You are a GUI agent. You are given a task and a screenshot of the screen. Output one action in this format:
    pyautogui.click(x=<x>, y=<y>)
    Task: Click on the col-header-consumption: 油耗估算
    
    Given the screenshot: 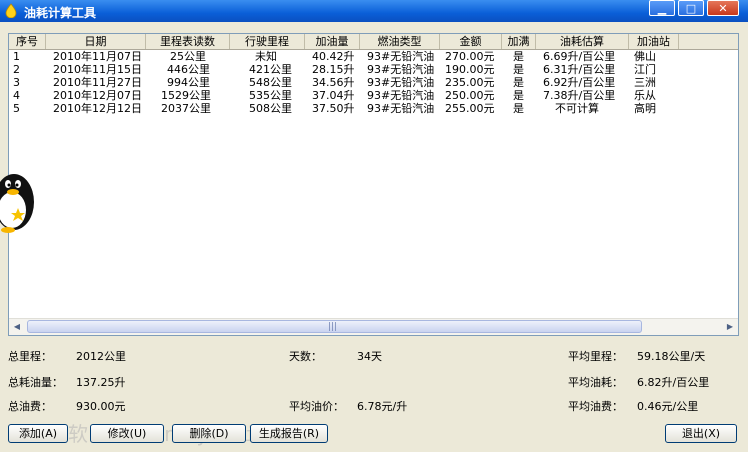 What is the action you would take?
    pyautogui.click(x=582, y=41)
    